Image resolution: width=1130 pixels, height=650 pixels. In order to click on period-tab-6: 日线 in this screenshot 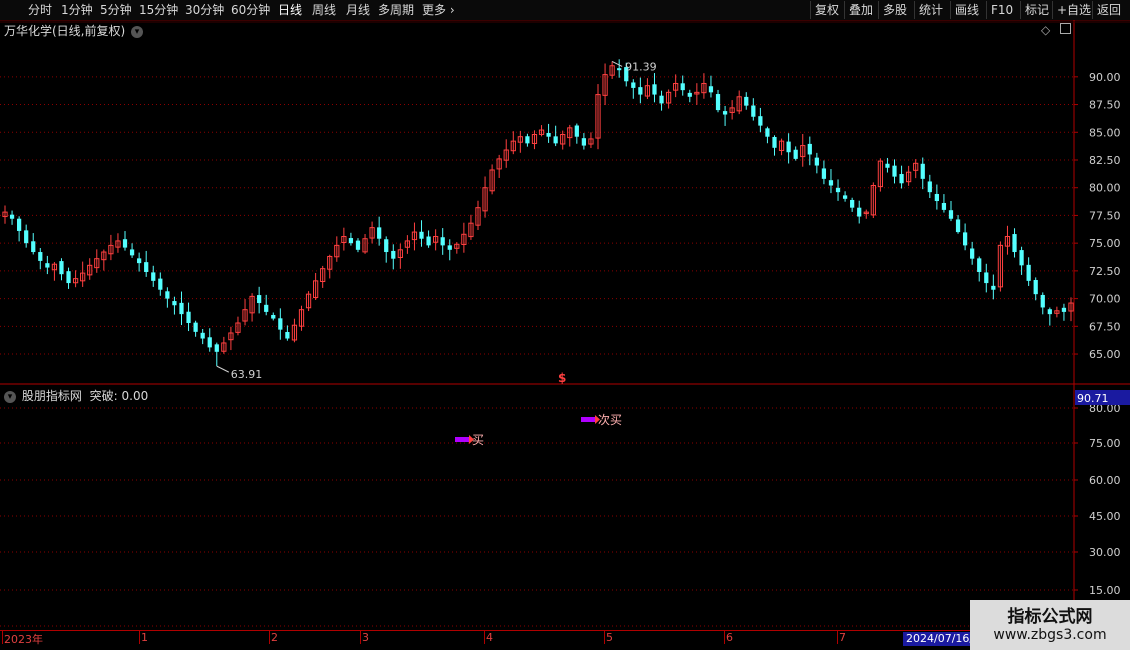, I will do `click(290, 10)`.